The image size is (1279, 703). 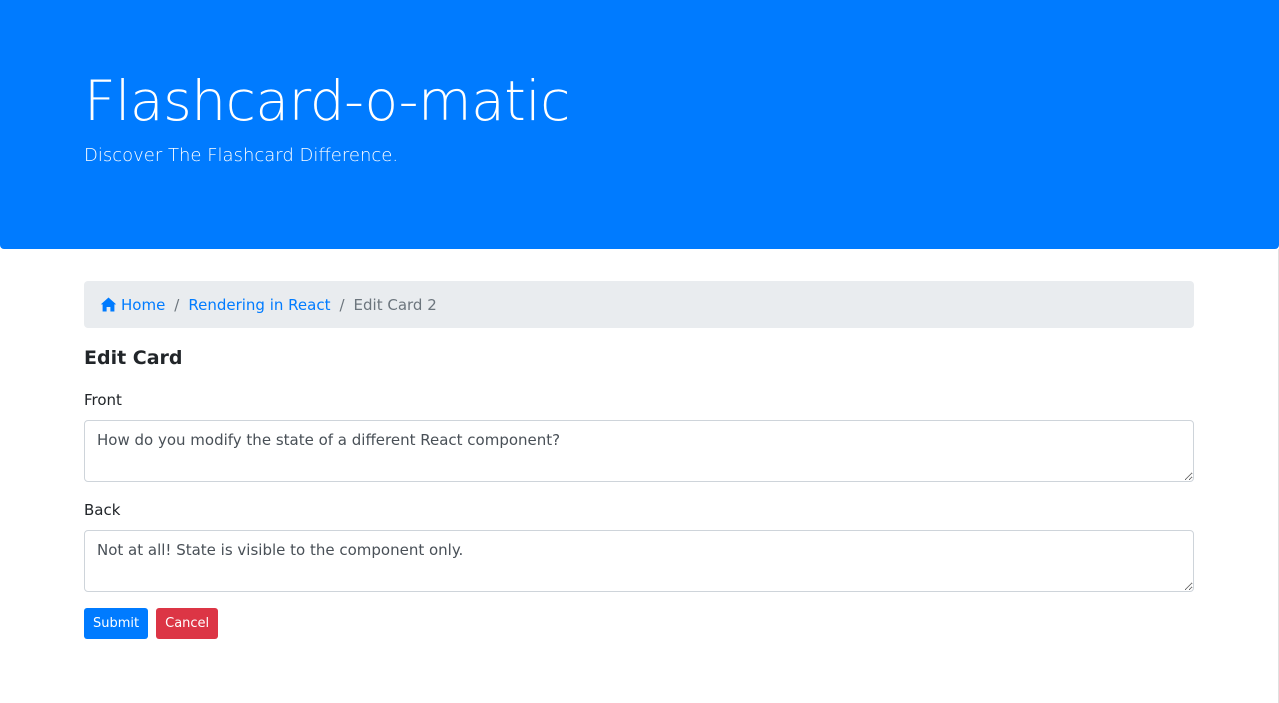 I want to click on app-subtitle: Discover The Flashcard Difference., so click(x=241, y=155).